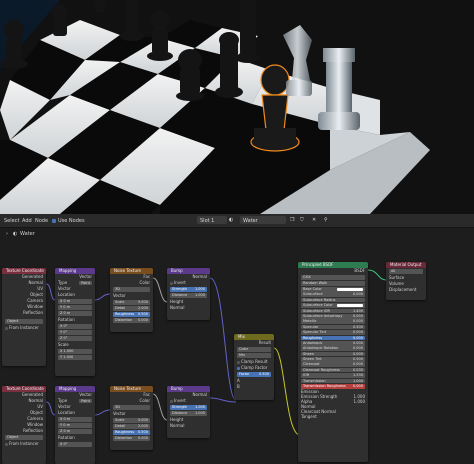 The height and width of the screenshot is (464, 474). What do you see at coordinates (75, 338) in the screenshot?
I see `rotation-z: Z 0°` at bounding box center [75, 338].